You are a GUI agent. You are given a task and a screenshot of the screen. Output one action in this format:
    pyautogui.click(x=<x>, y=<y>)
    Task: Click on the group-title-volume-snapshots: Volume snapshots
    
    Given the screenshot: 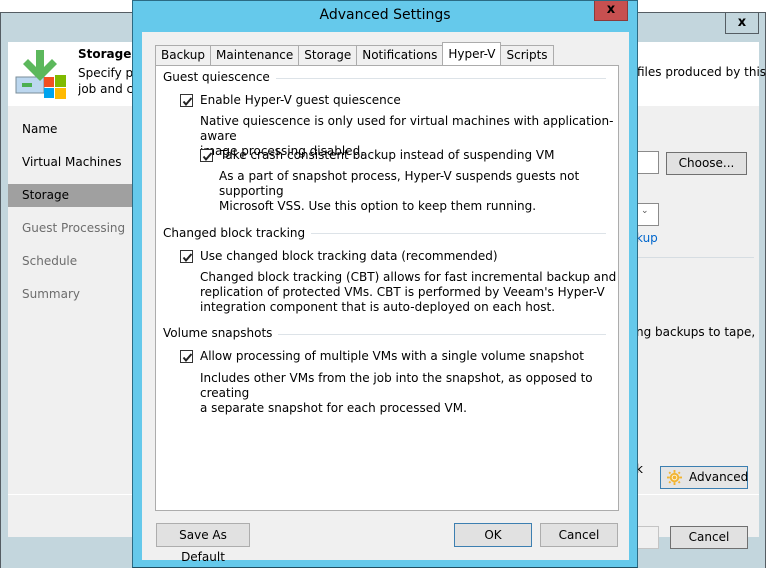 What is the action you would take?
    pyautogui.click(x=221, y=333)
    